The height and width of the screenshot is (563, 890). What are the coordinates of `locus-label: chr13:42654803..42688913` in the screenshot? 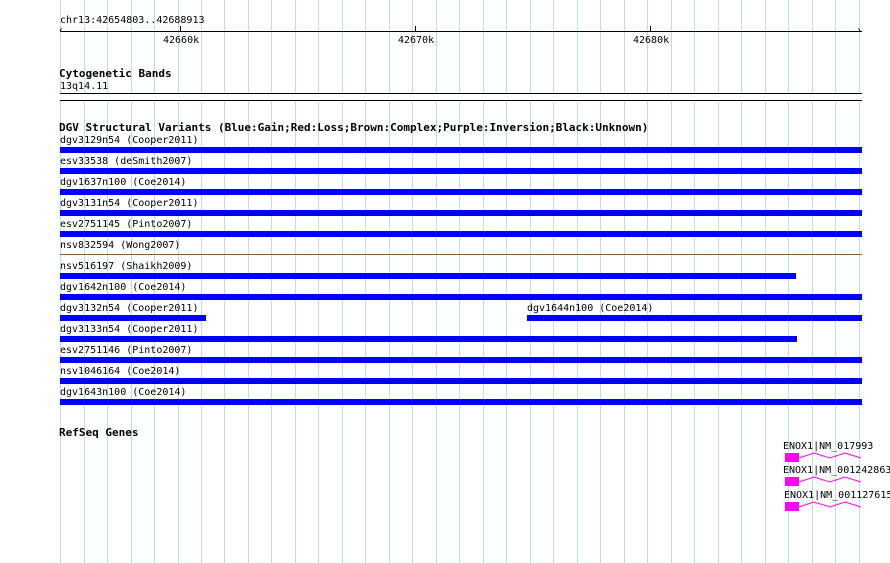 It's located at (132, 20).